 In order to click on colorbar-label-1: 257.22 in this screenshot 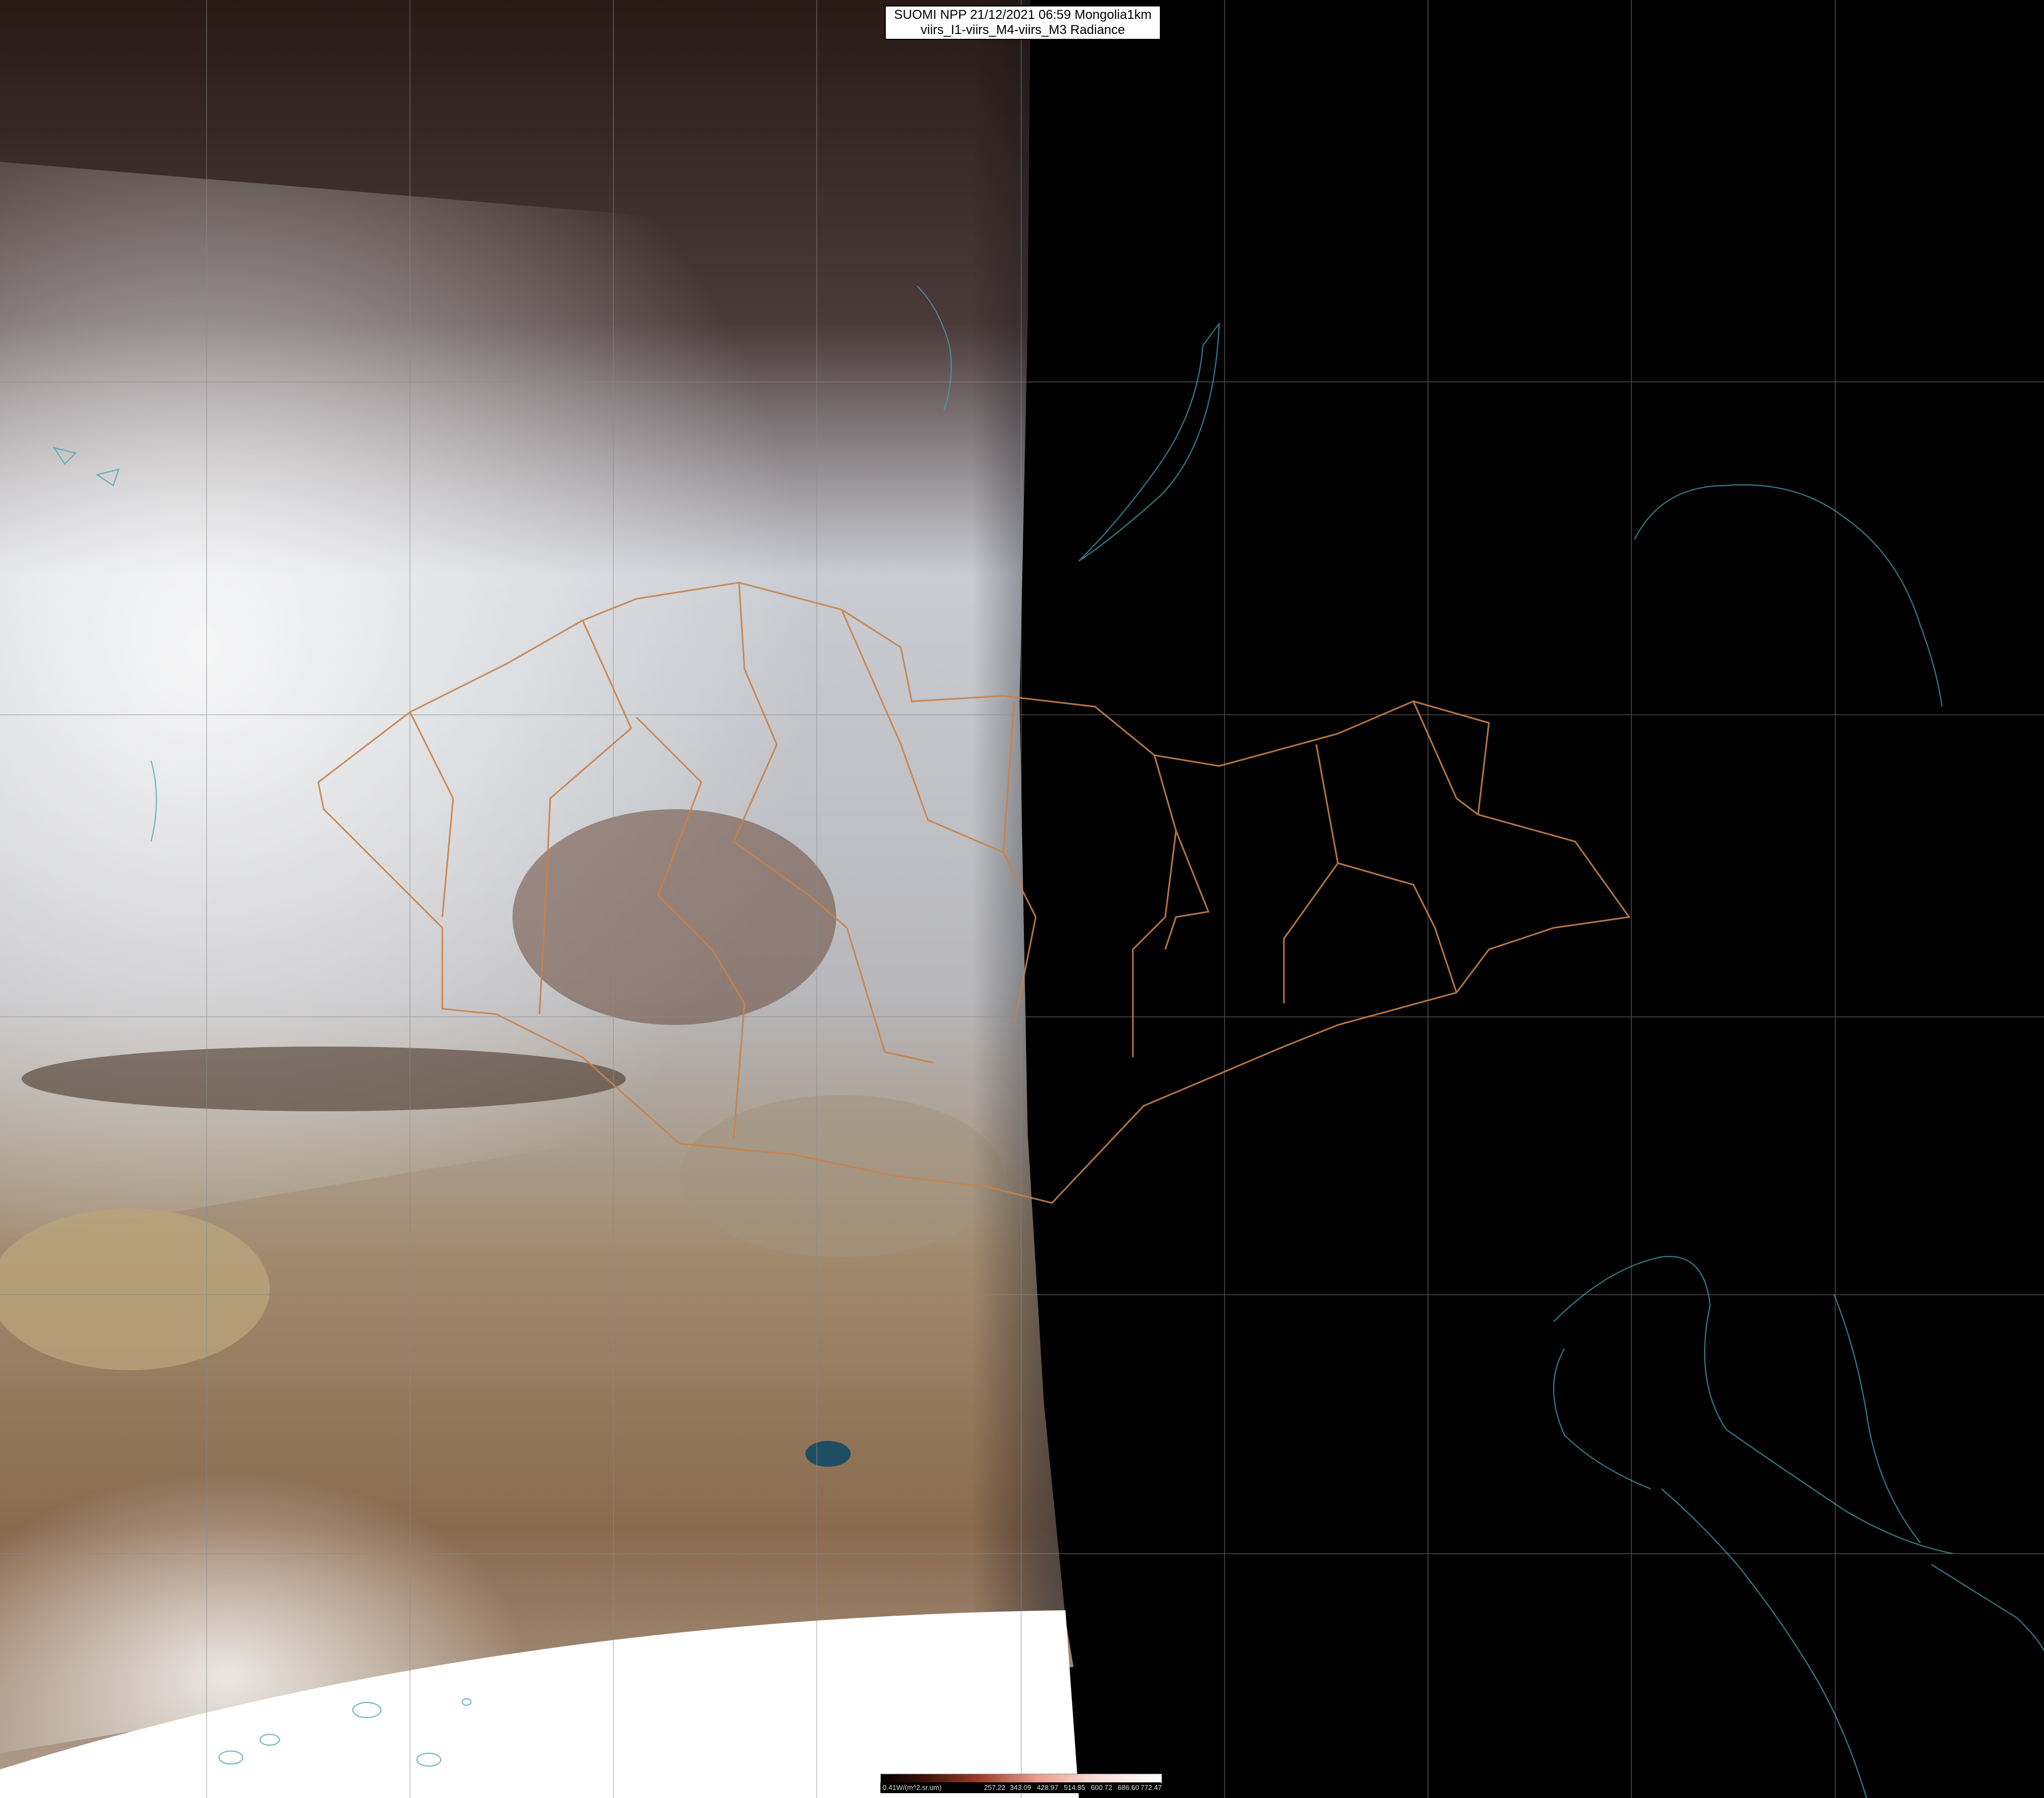, I will do `click(995, 1788)`.